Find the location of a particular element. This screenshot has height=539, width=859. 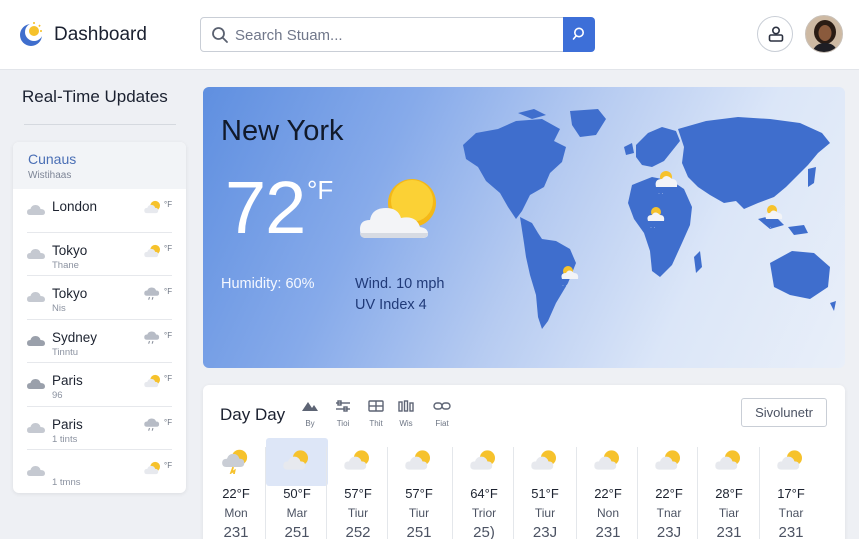

profile-photo-icon is located at coordinates (824, 34).